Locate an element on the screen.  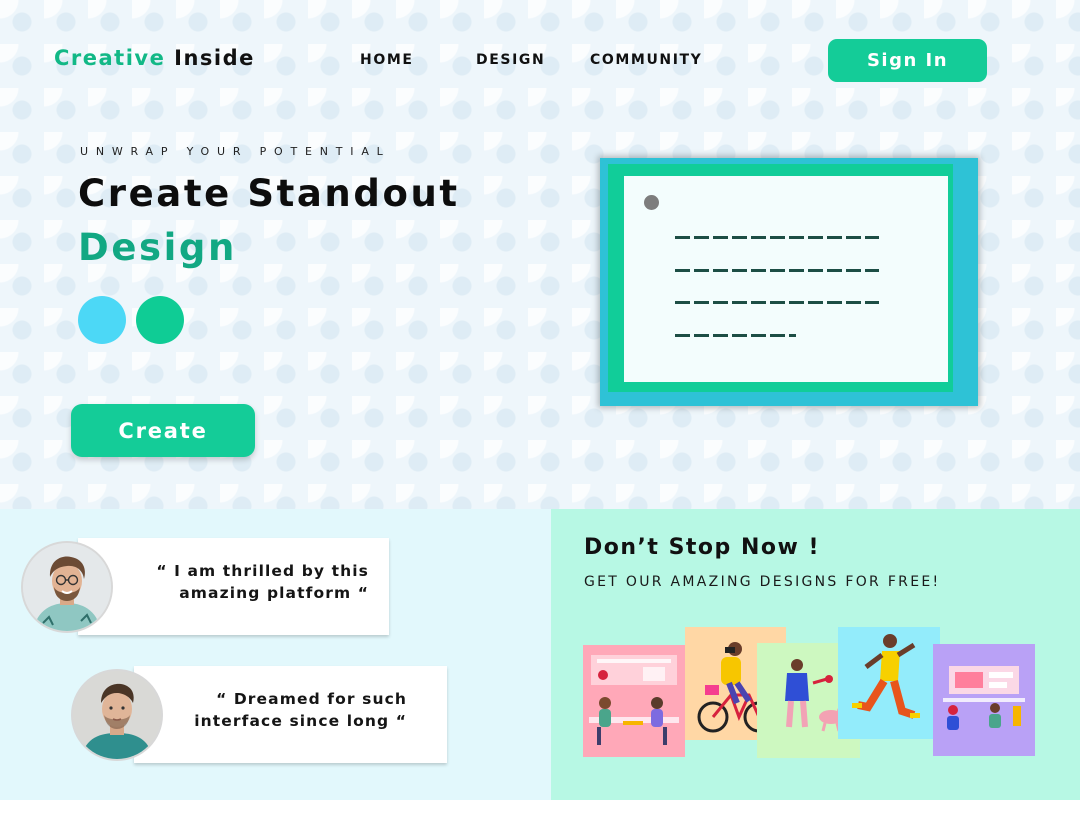
design-tile-workspace is located at coordinates (984, 700).